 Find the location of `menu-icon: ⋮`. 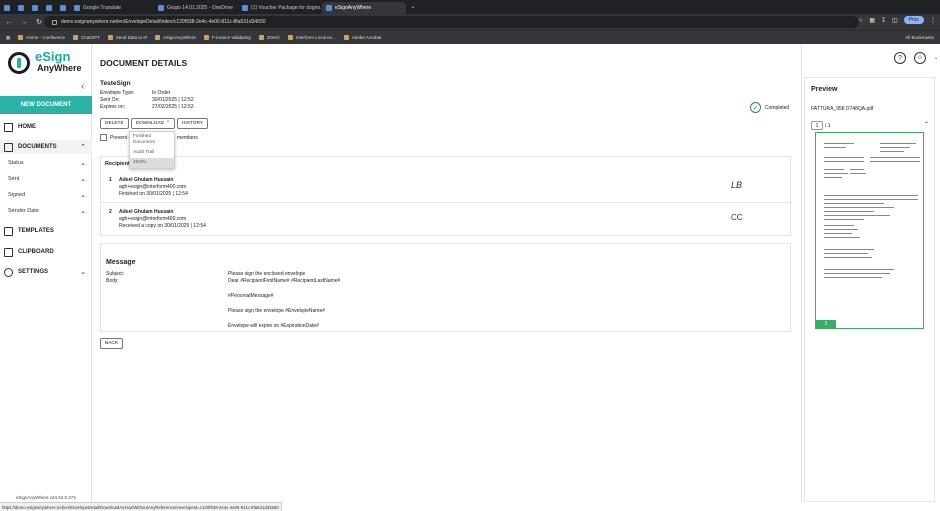

menu-icon: ⋮ is located at coordinates (933, 20).